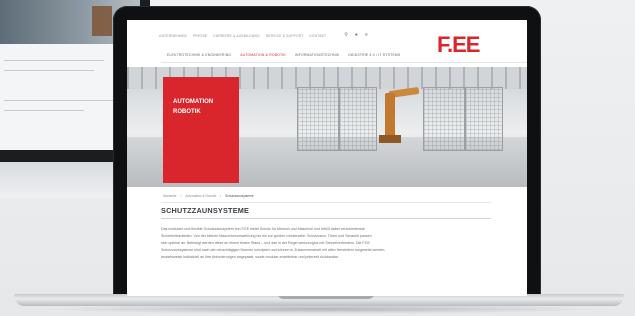  I want to click on breadcrumb-item: Startseite, so click(169, 196).